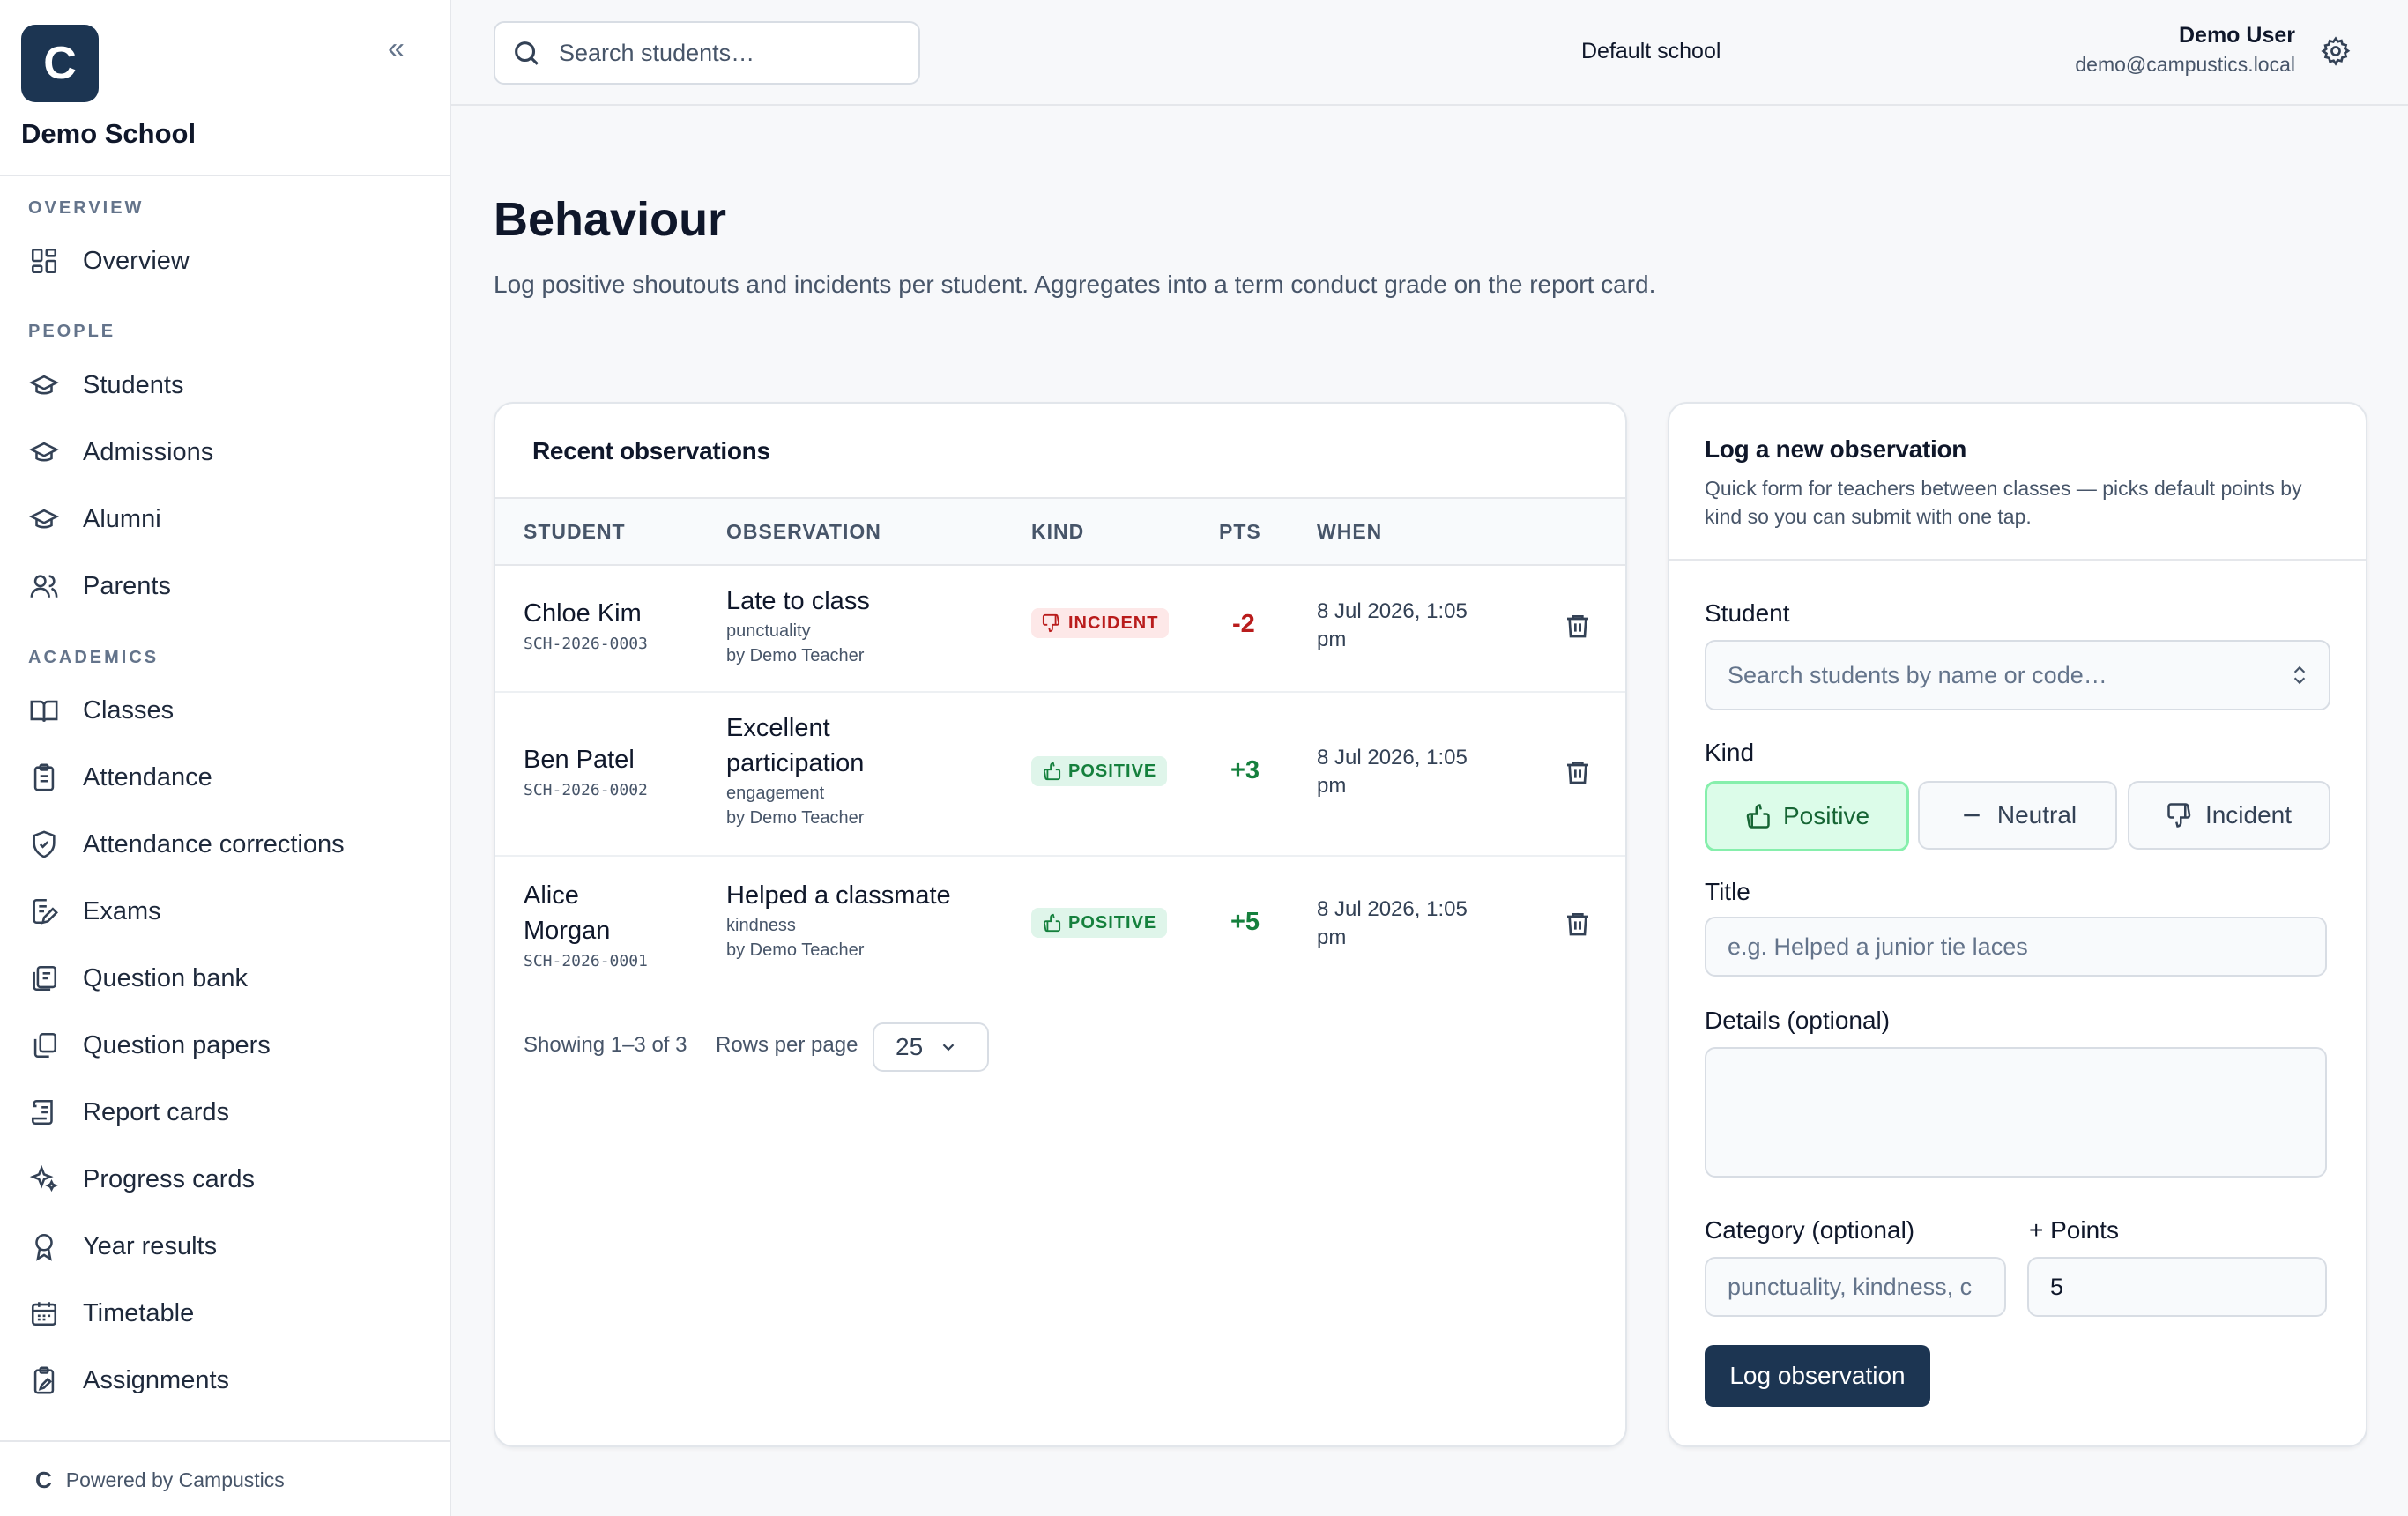 This screenshot has height=1516, width=2408. I want to click on positive-badge: POSITIVE, so click(1099, 923).